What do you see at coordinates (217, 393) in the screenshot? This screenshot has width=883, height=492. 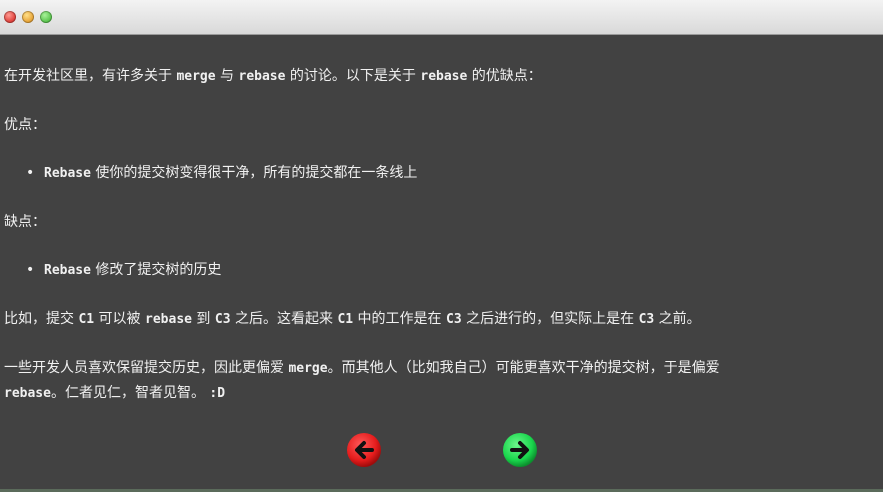 I see `smiley-text: :D` at bounding box center [217, 393].